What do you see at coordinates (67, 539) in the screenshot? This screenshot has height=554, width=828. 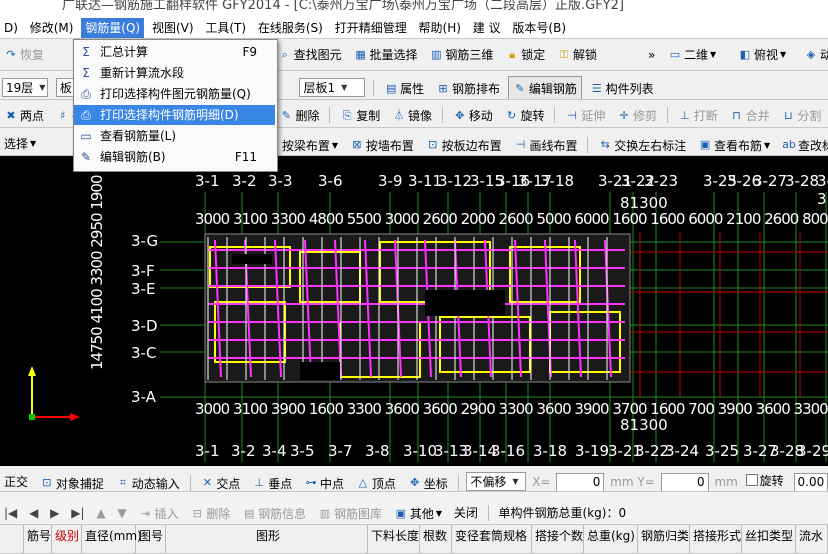 I see `col-grade: 级别` at bounding box center [67, 539].